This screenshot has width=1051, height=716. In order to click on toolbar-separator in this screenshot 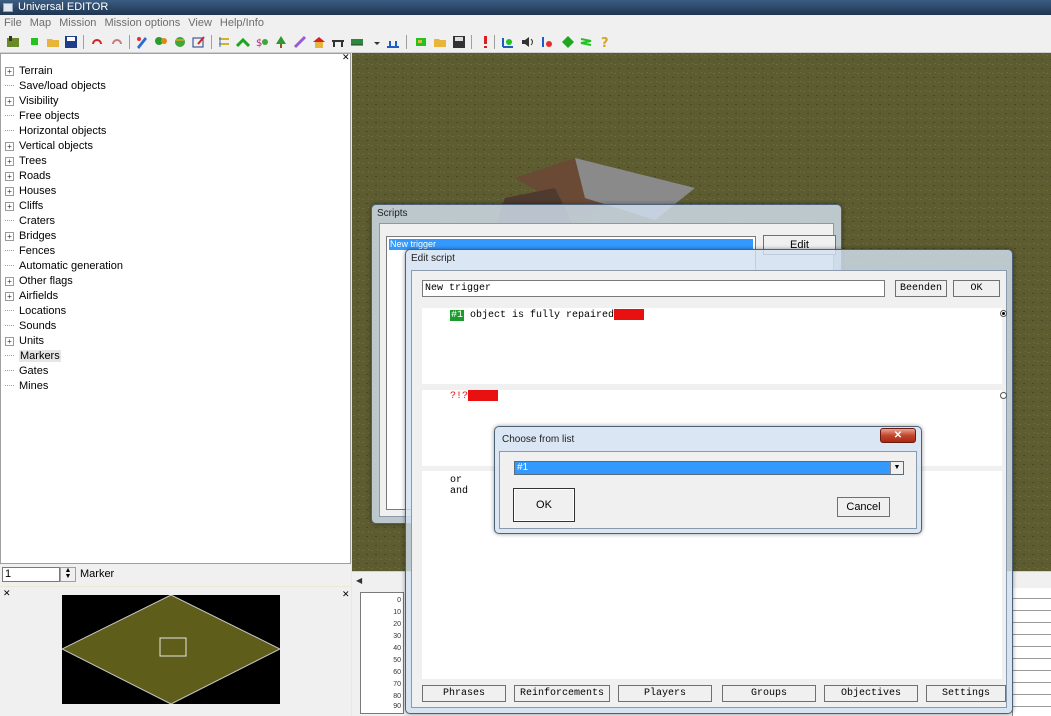, I will do `click(471, 42)`.